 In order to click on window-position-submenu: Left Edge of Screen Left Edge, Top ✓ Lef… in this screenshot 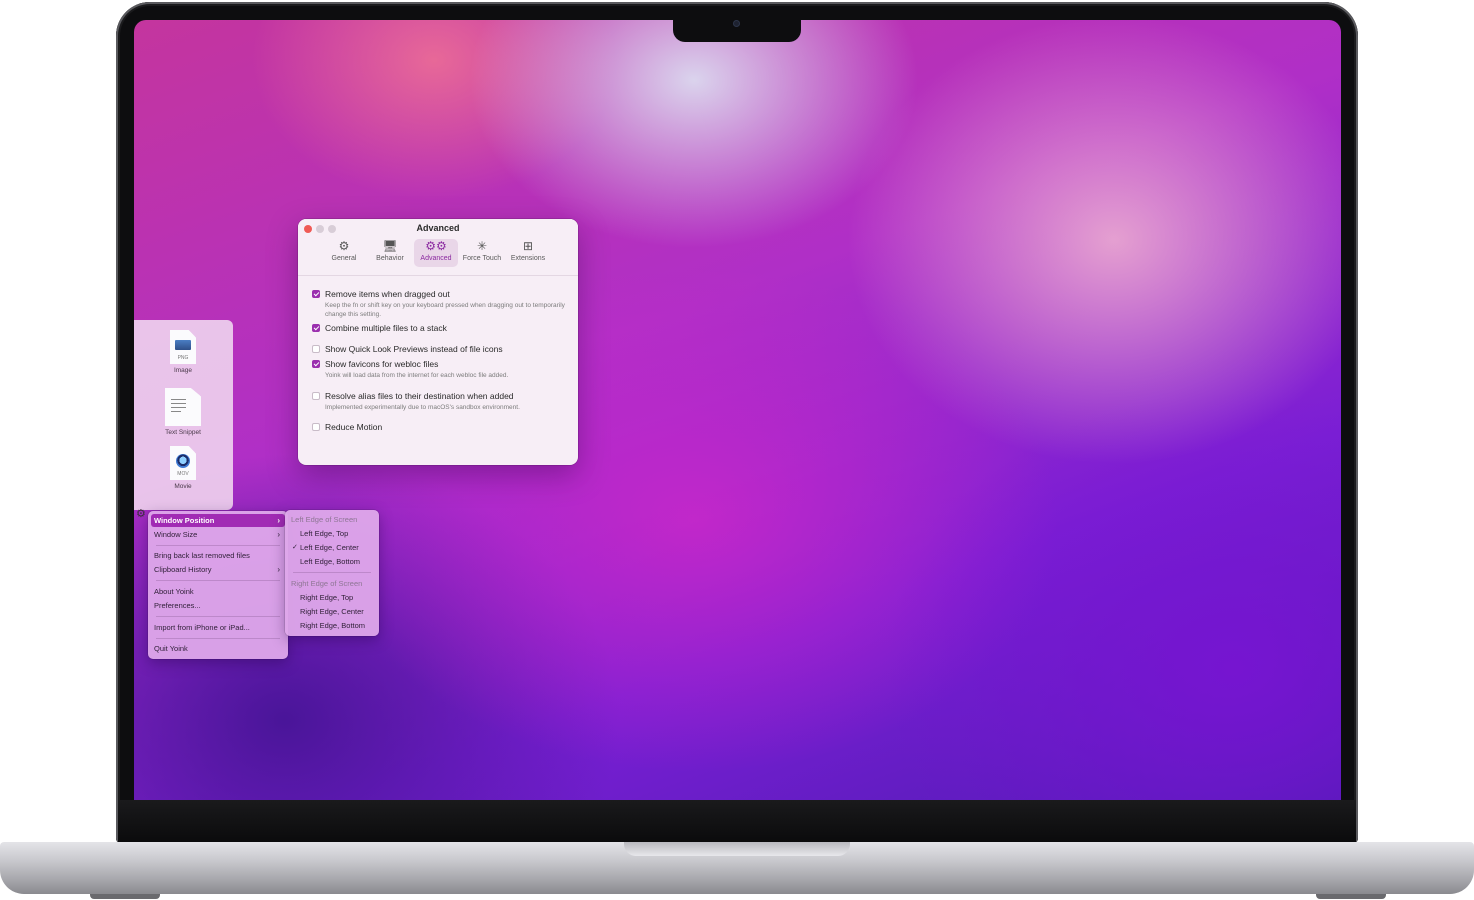, I will do `click(332, 573)`.